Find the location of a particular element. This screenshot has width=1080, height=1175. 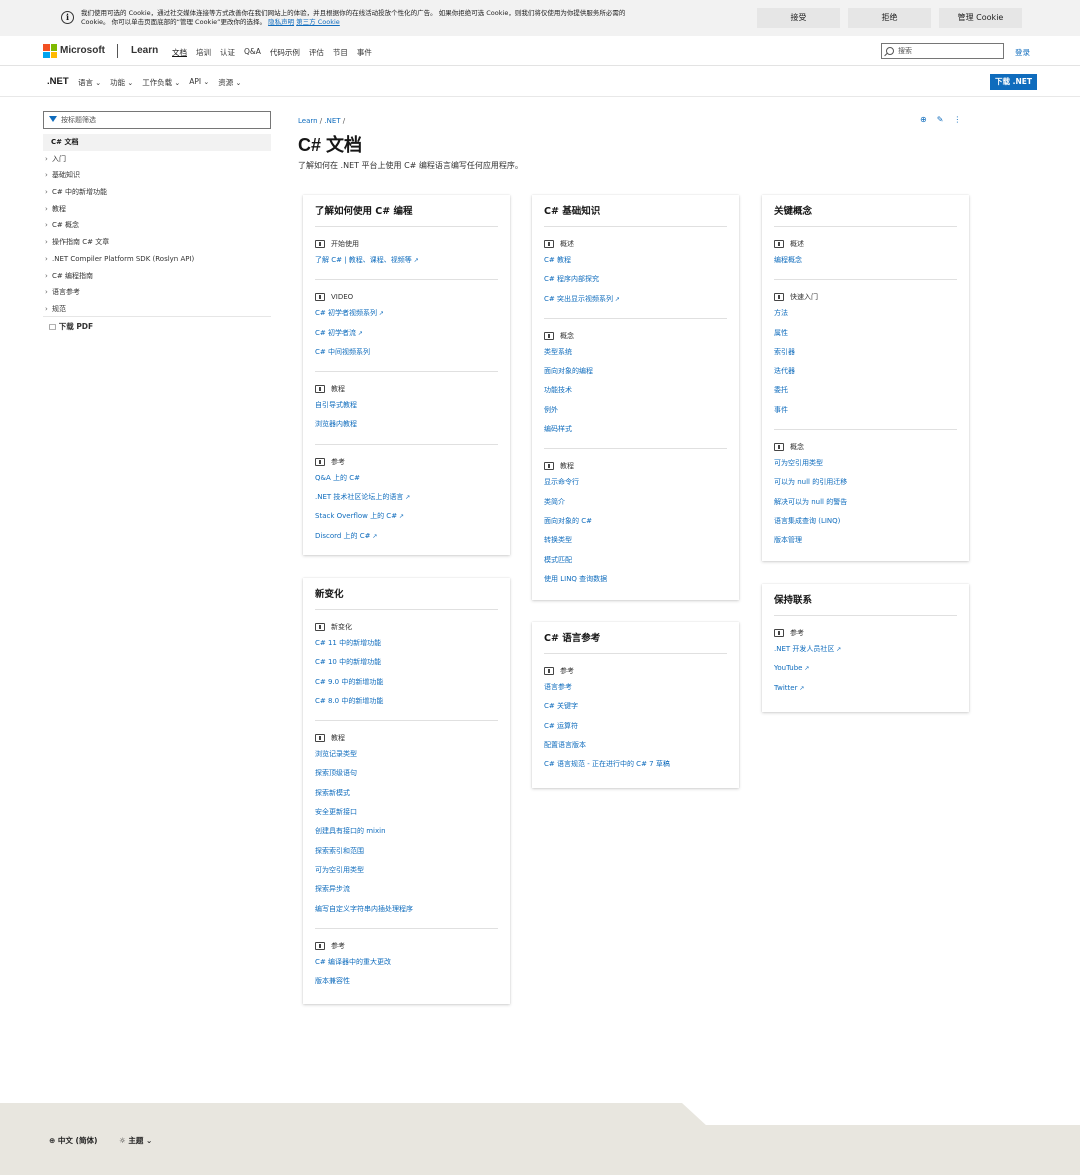

card-link: C# 8.0 中的新增功能 is located at coordinates (406, 704).